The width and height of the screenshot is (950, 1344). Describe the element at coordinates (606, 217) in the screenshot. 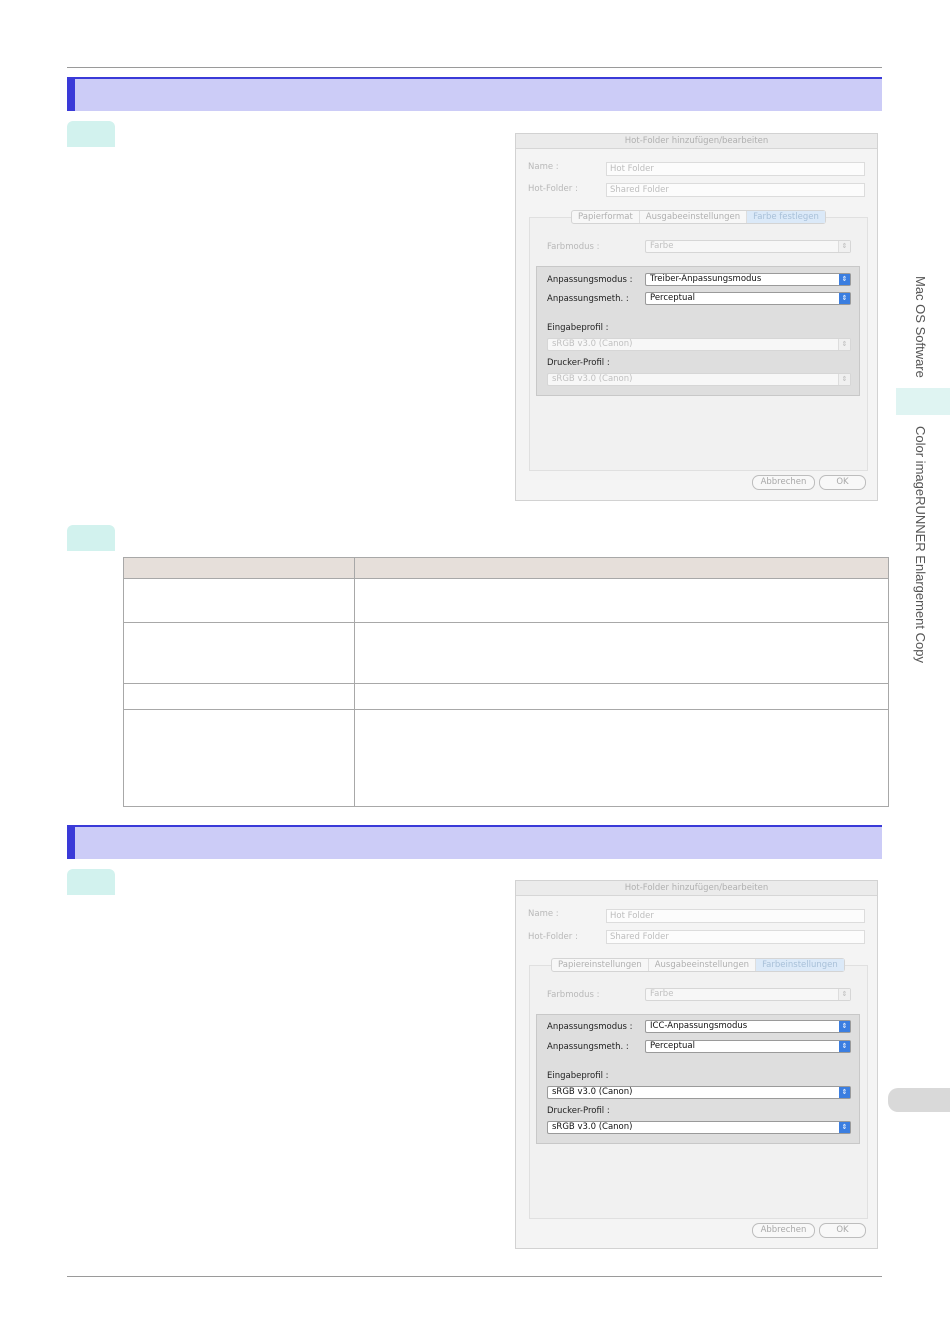

I see `tab-papierformat: Papierformat` at that location.